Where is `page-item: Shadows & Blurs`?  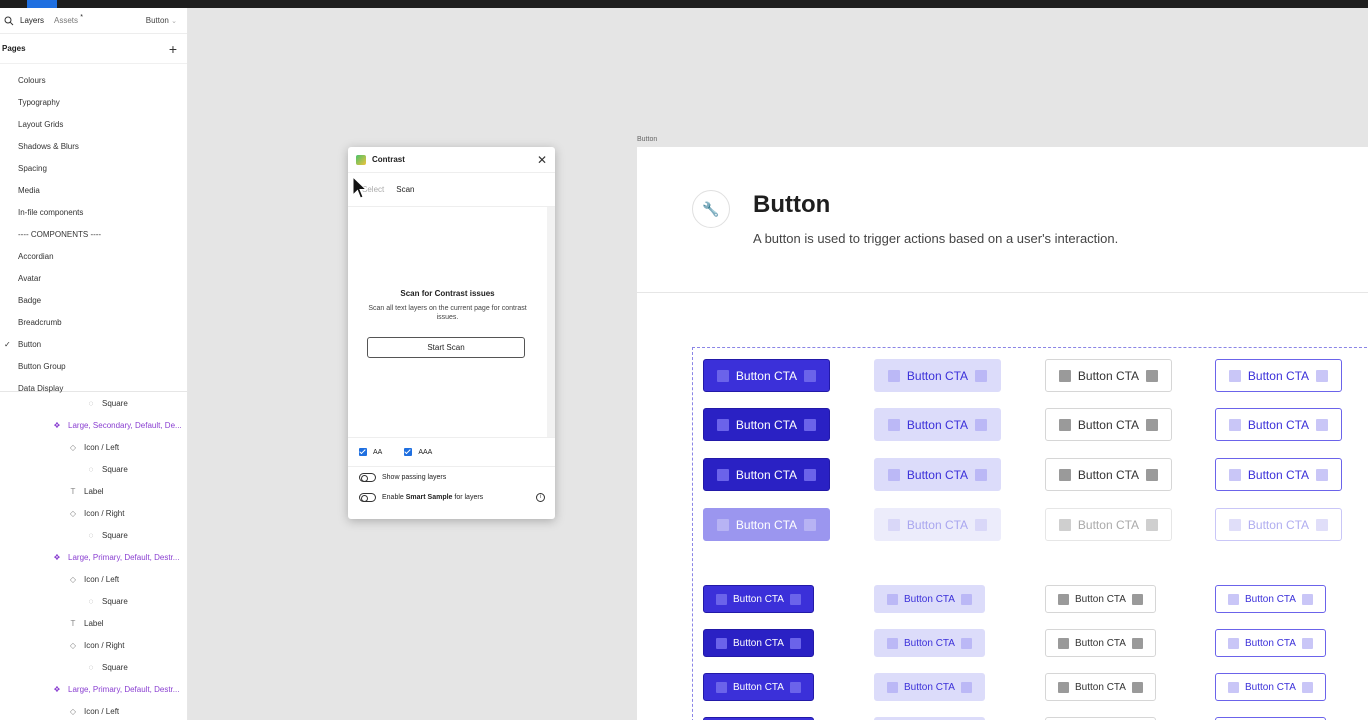 page-item: Shadows & Blurs is located at coordinates (93, 146).